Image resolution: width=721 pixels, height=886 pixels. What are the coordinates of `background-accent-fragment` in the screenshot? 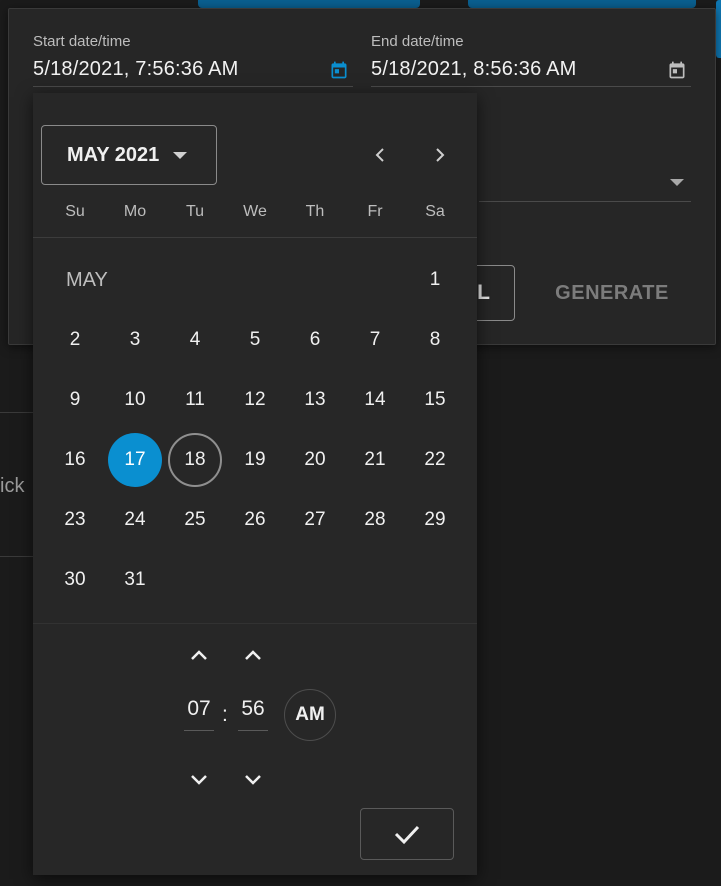 It's located at (718, 29).